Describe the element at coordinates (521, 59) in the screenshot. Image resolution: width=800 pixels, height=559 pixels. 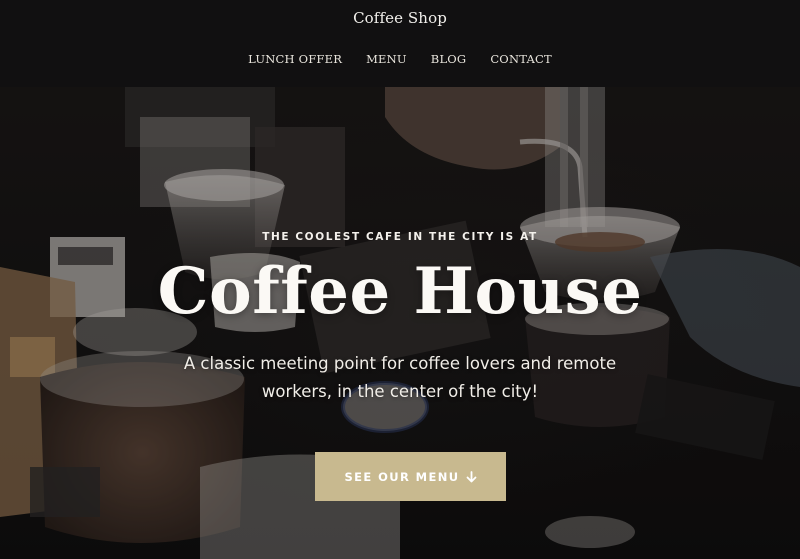
I see `nav-item-contact: CONTACT` at that location.